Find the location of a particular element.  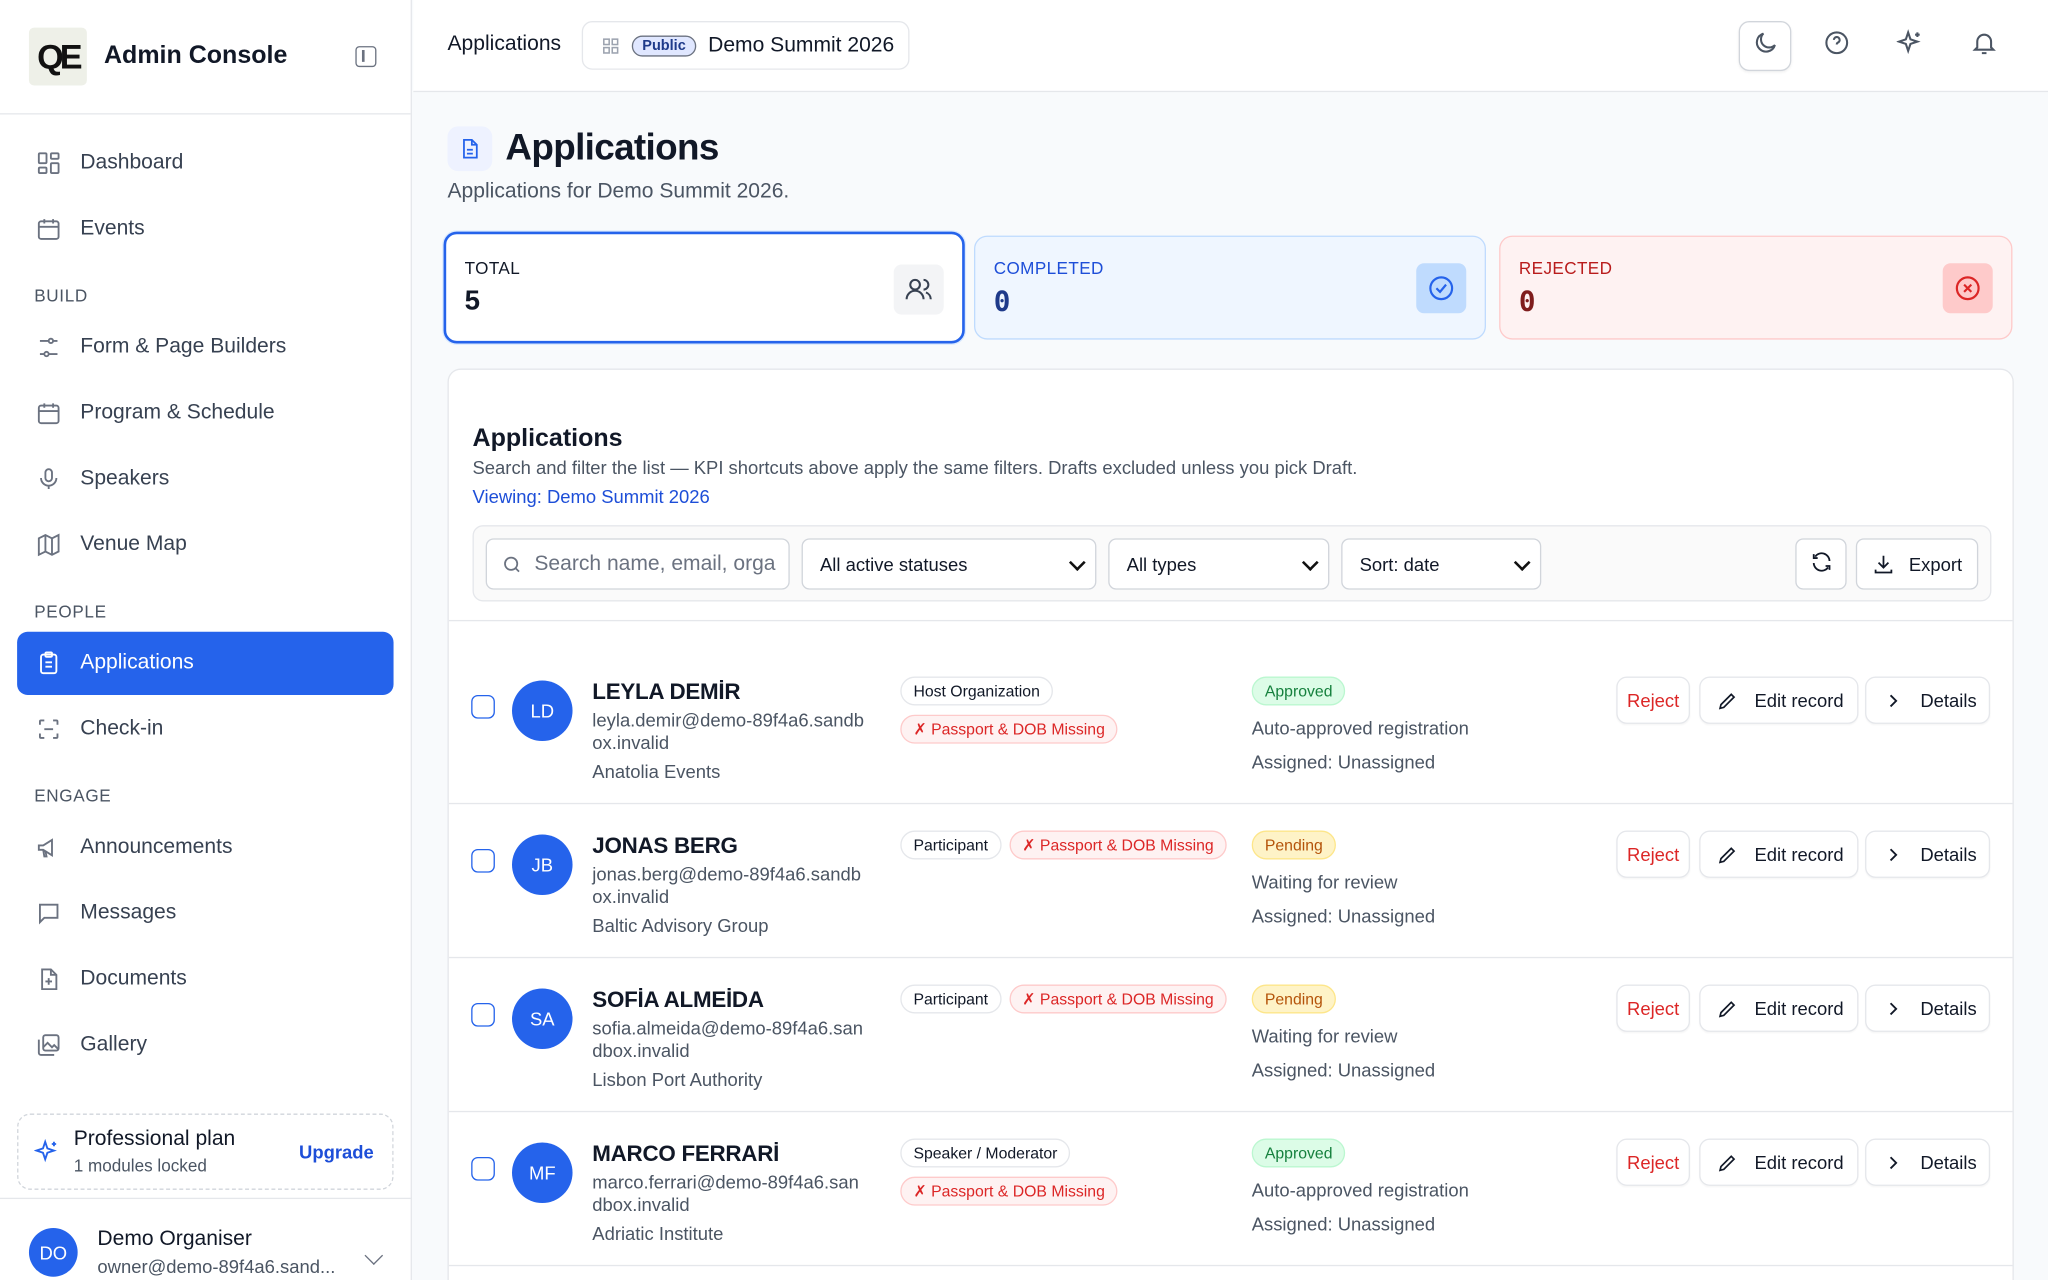

kpi-completed: COMPLETED 0 is located at coordinates (1229, 287).